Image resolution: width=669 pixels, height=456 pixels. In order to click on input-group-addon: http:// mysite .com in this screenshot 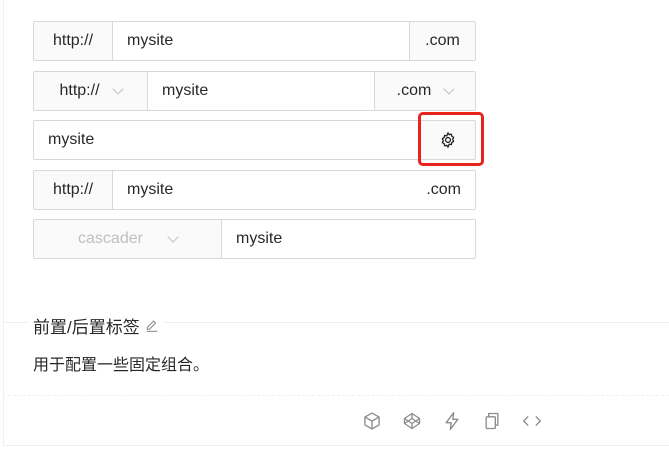, I will do `click(254, 41)`.